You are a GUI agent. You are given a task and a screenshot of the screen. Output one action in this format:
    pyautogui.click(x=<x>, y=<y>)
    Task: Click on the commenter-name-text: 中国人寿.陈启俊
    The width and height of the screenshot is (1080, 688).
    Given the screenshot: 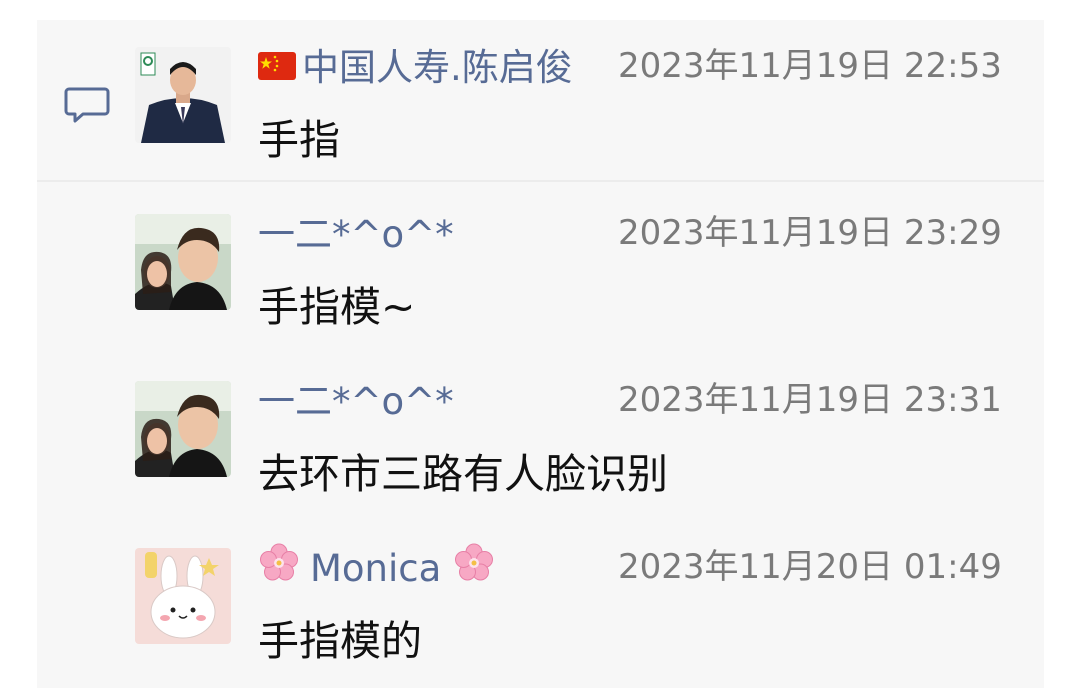 What is the action you would take?
    pyautogui.click(x=437, y=67)
    